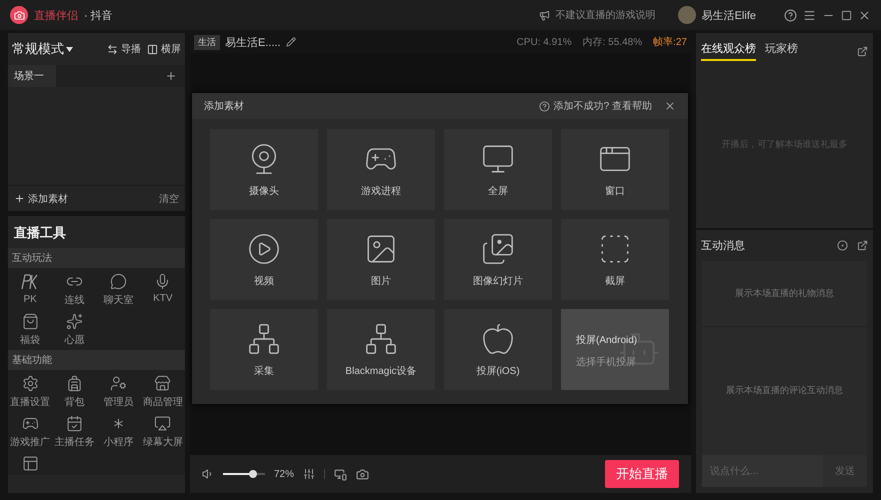 This screenshot has height=500, width=881. Describe the element at coordinates (224, 106) in the screenshot. I see `dialog-title: 添加素材` at that location.